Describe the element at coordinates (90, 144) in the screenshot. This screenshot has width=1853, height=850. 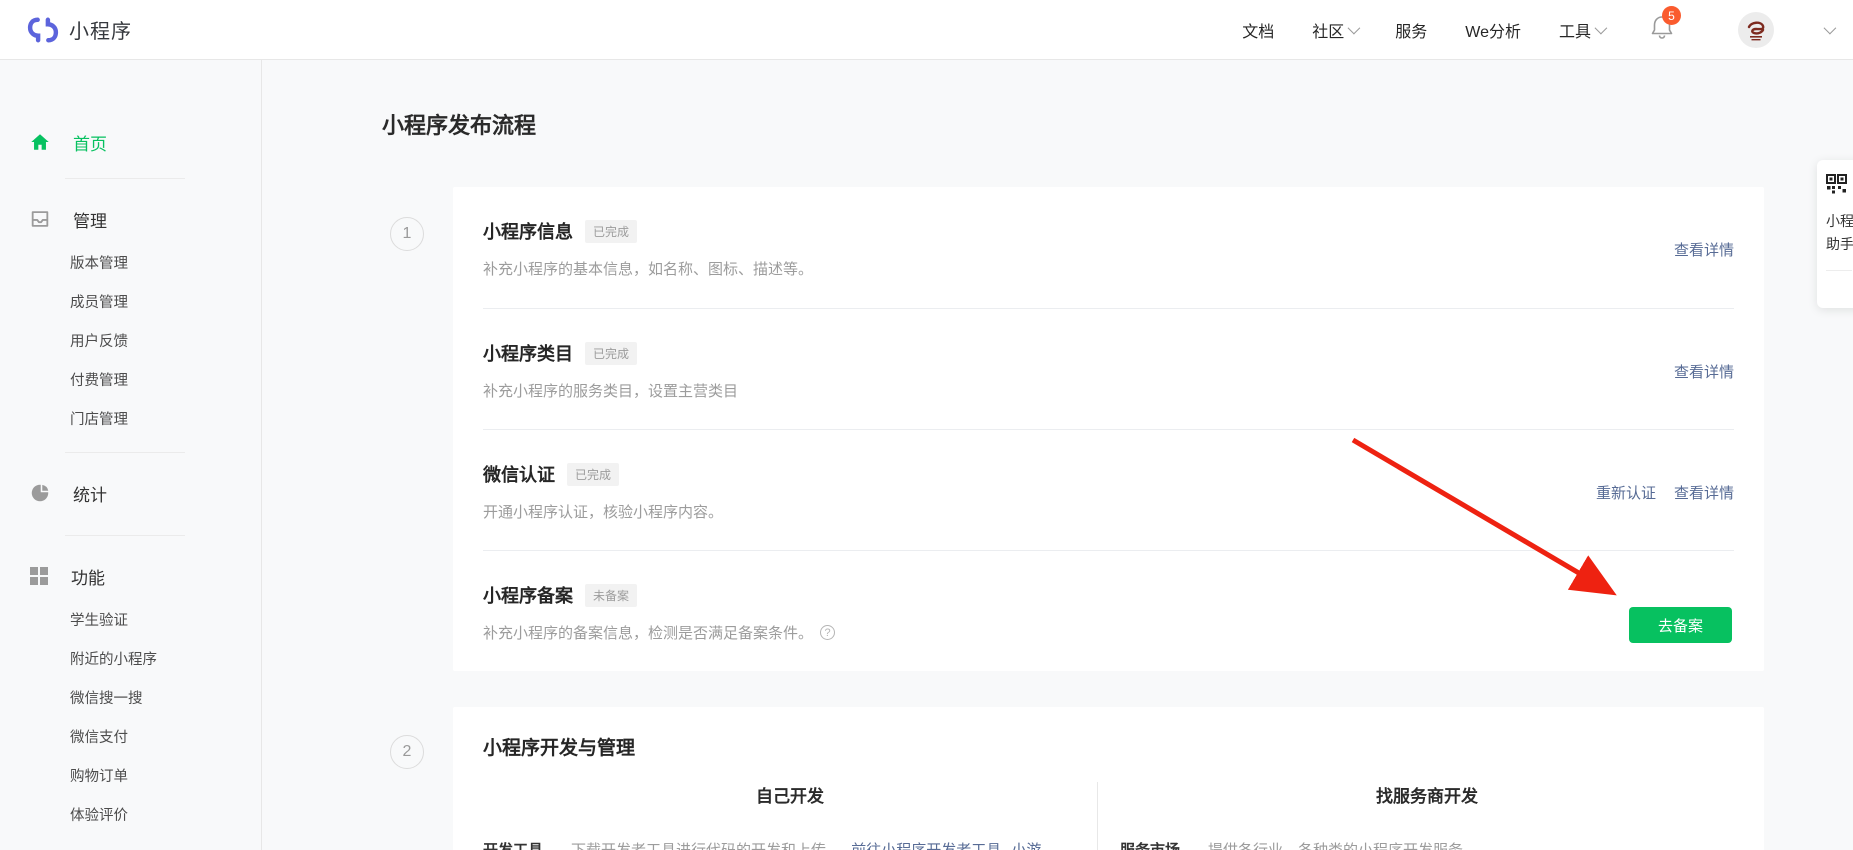
I see `sidebar-item-label: 首页` at that location.